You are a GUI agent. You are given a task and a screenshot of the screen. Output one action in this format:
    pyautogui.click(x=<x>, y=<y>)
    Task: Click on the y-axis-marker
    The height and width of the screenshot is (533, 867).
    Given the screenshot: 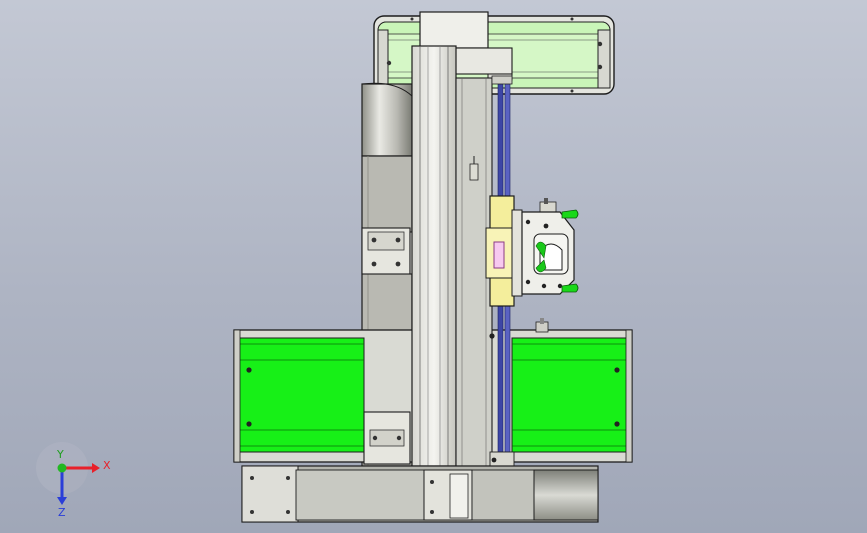 What is the action you would take?
    pyautogui.click(x=62, y=468)
    